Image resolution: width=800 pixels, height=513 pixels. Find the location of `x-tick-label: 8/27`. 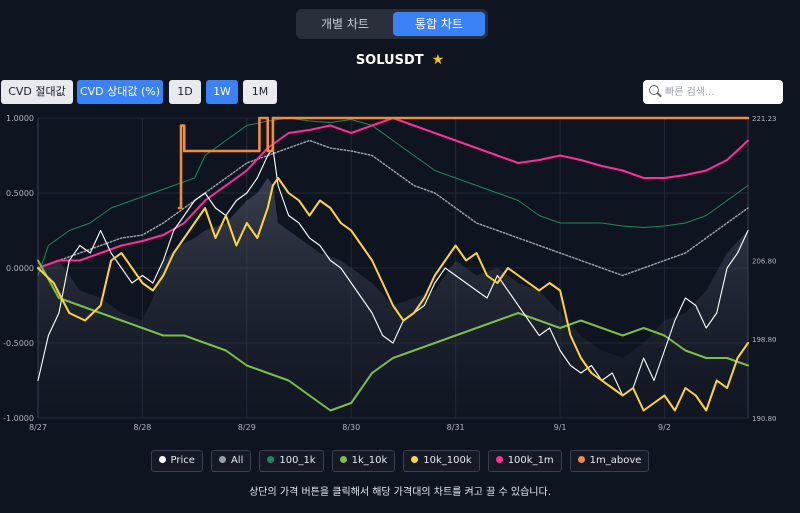

x-tick-label: 8/27 is located at coordinates (38, 427).